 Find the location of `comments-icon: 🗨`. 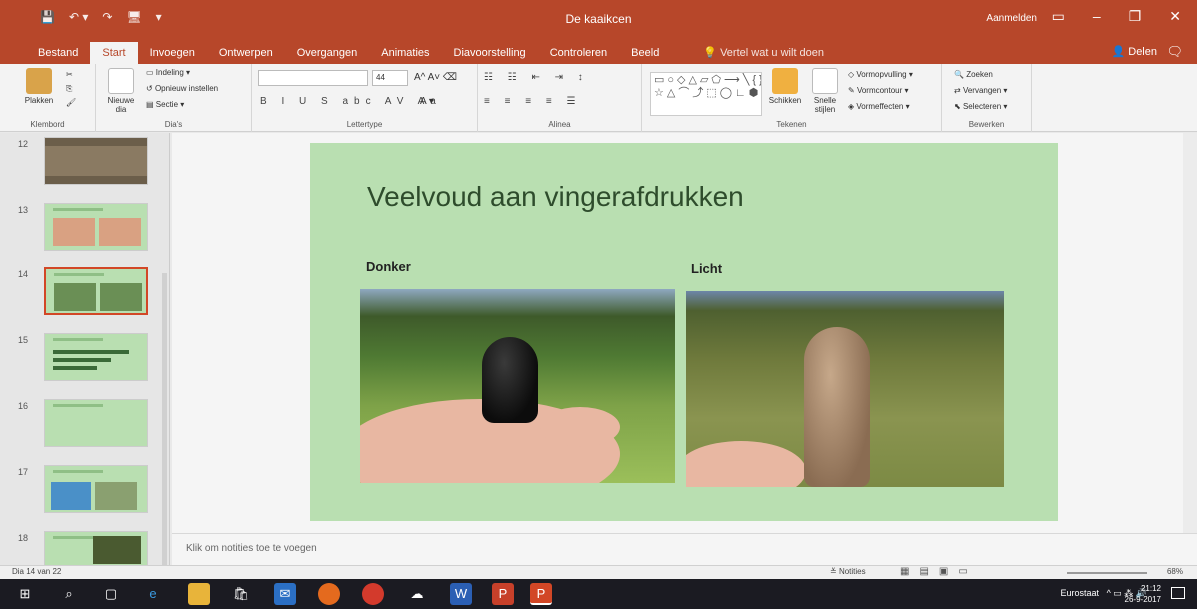

comments-icon: 🗨 is located at coordinates (1174, 52).